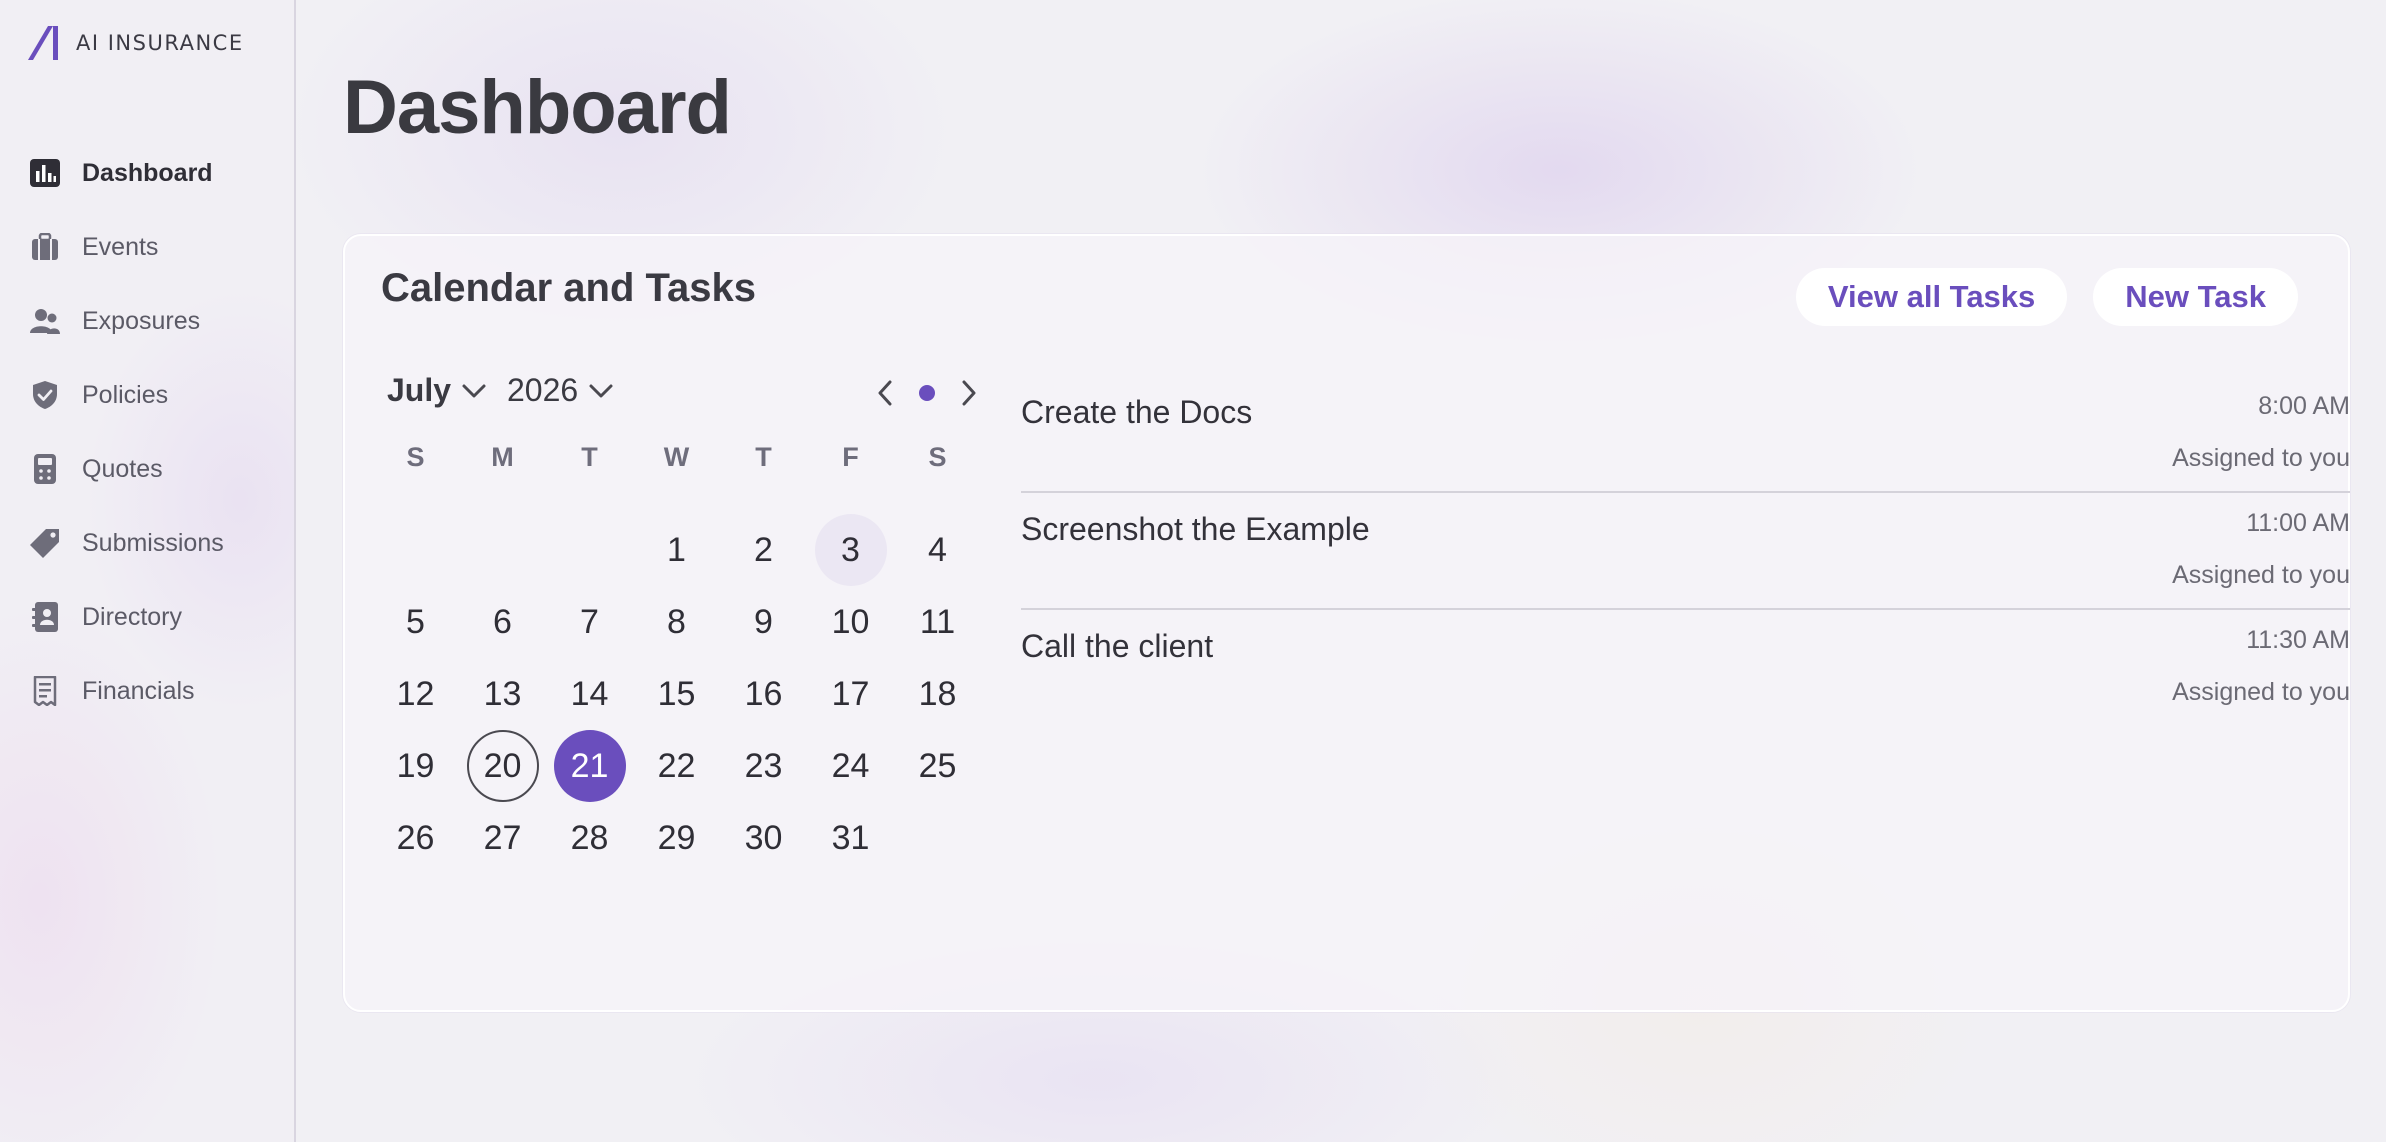 Image resolution: width=2386 pixels, height=1142 pixels. I want to click on calendar-day-number: 17, so click(850, 693).